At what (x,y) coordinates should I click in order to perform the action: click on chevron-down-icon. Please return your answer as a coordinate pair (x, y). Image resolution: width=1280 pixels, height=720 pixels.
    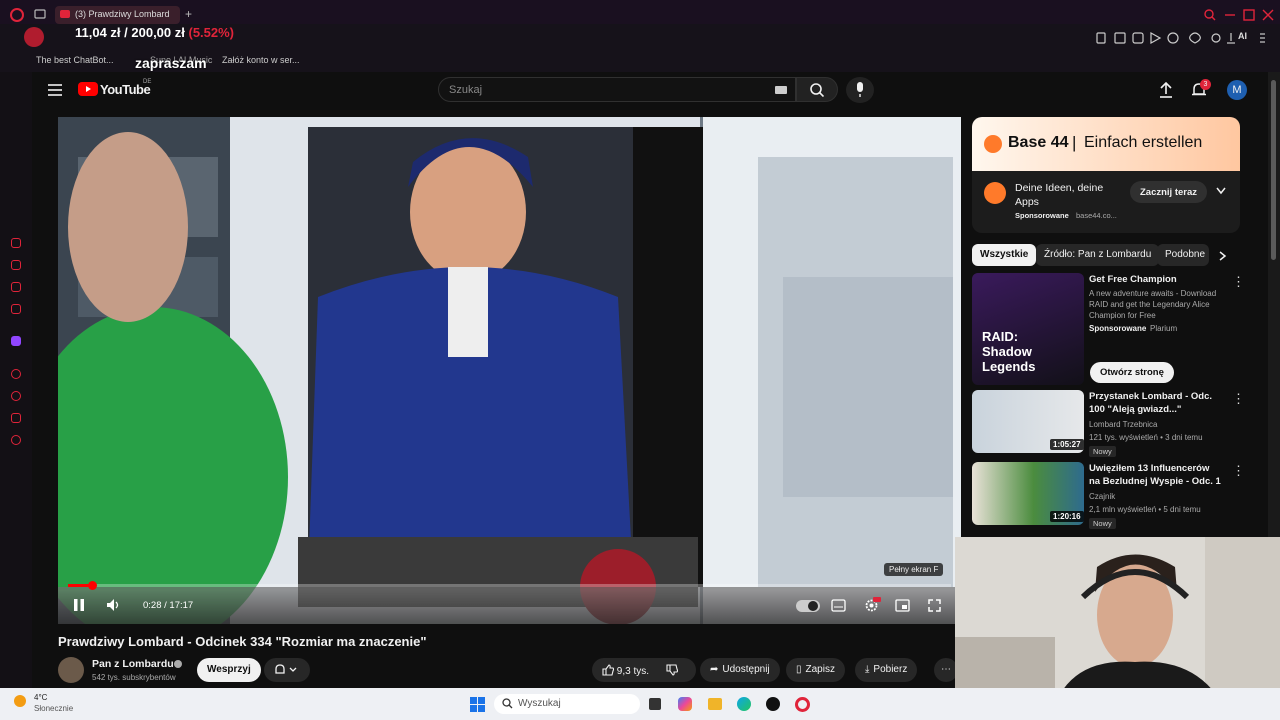
    Looking at the image, I should click on (1221, 191).